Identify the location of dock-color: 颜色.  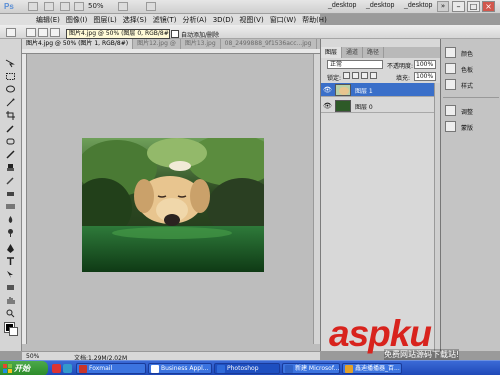
(471, 52).